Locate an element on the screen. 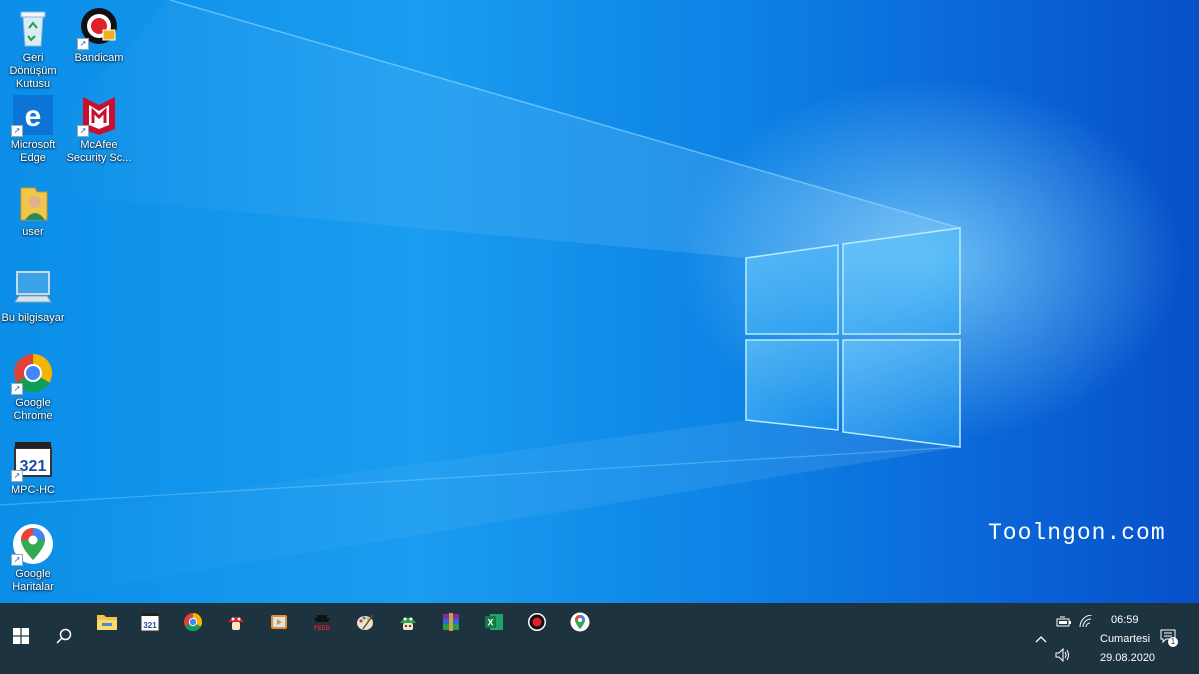  desktop-icon-label: Bu bilgisayar is located at coordinates (33, 318).